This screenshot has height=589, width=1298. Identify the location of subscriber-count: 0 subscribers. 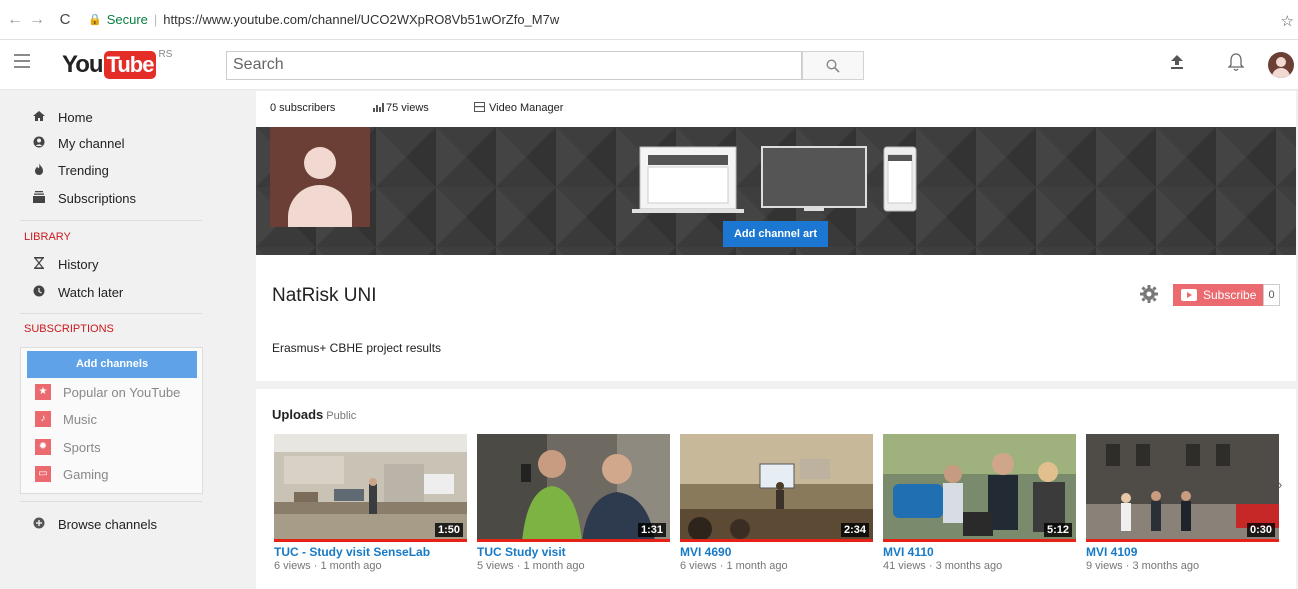
(303, 108).